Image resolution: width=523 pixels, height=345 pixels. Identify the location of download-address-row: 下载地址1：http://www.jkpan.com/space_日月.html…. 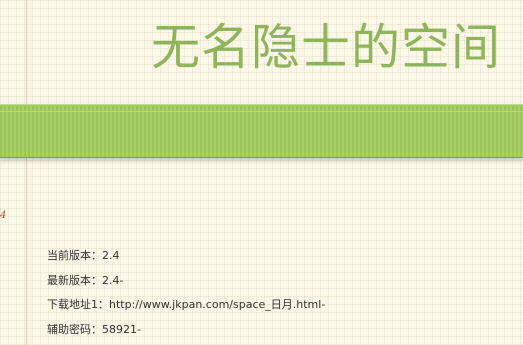
(186, 305).